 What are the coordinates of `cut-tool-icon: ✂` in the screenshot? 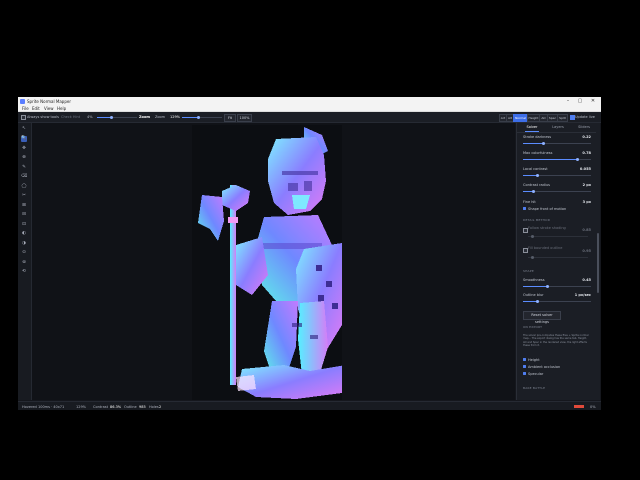 It's located at (24, 196).